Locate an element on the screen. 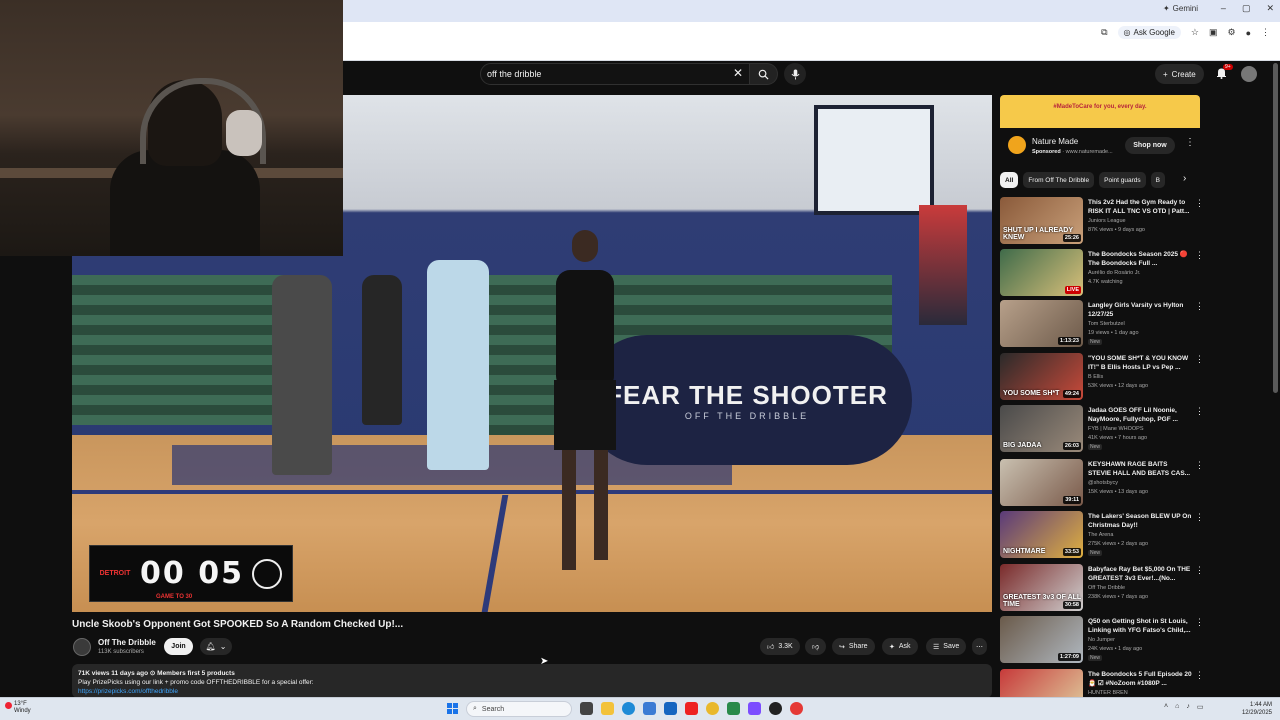  ad-banner-image: #MadeToCare for you, every day. is located at coordinates (1100, 111).